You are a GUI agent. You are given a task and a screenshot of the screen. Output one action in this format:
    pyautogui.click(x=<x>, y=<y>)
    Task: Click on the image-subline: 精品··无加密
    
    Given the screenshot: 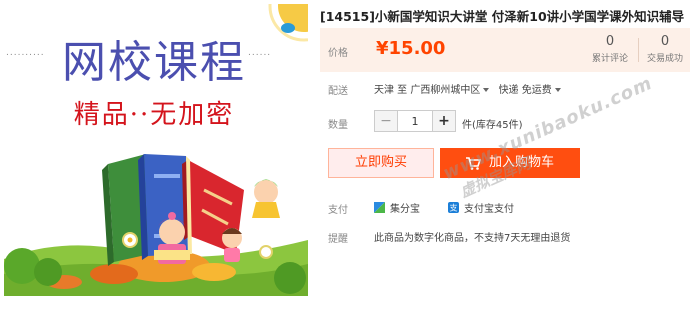 What is the action you would take?
    pyautogui.click(x=154, y=115)
    